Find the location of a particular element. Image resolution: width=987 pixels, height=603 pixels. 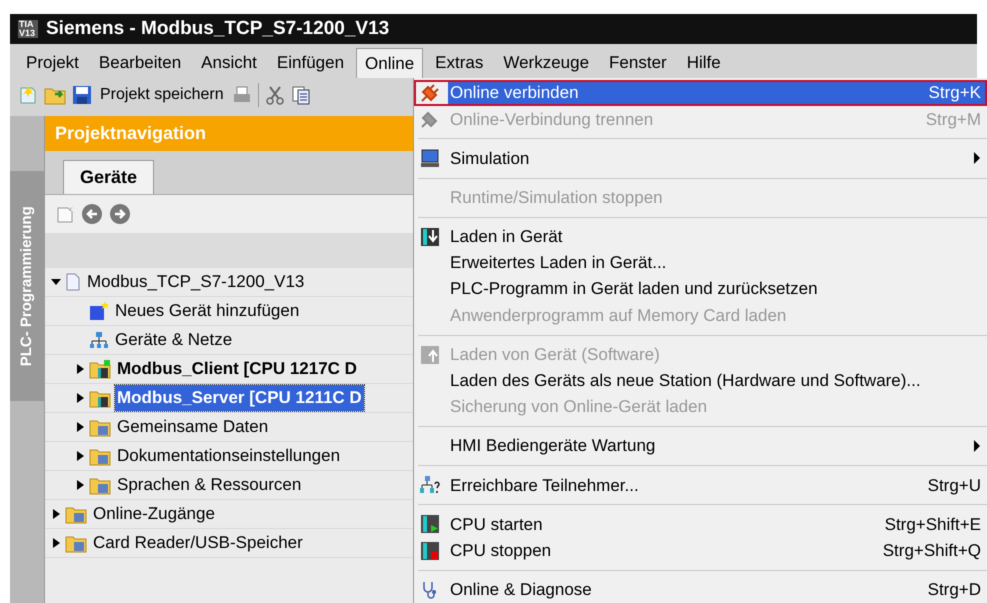

stop-icon is located at coordinates (430, 550).